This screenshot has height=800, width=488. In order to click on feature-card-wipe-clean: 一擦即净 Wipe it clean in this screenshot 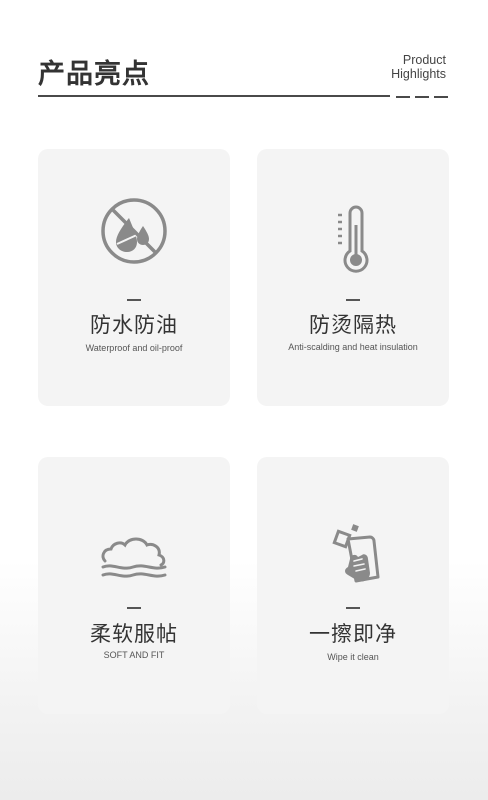, I will do `click(353, 585)`.